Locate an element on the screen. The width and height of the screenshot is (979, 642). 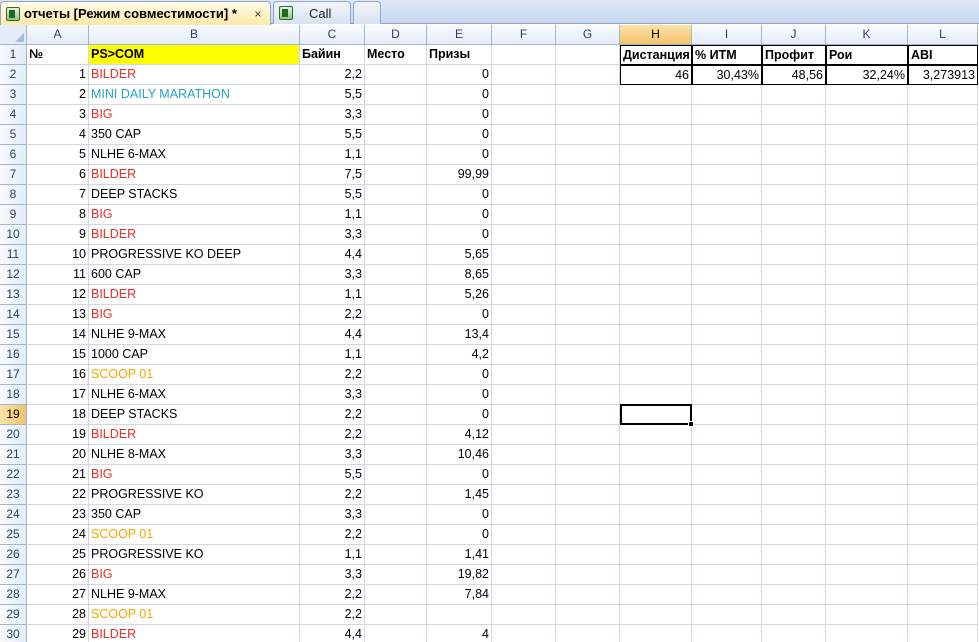
row-header: 29 is located at coordinates (13, 615).